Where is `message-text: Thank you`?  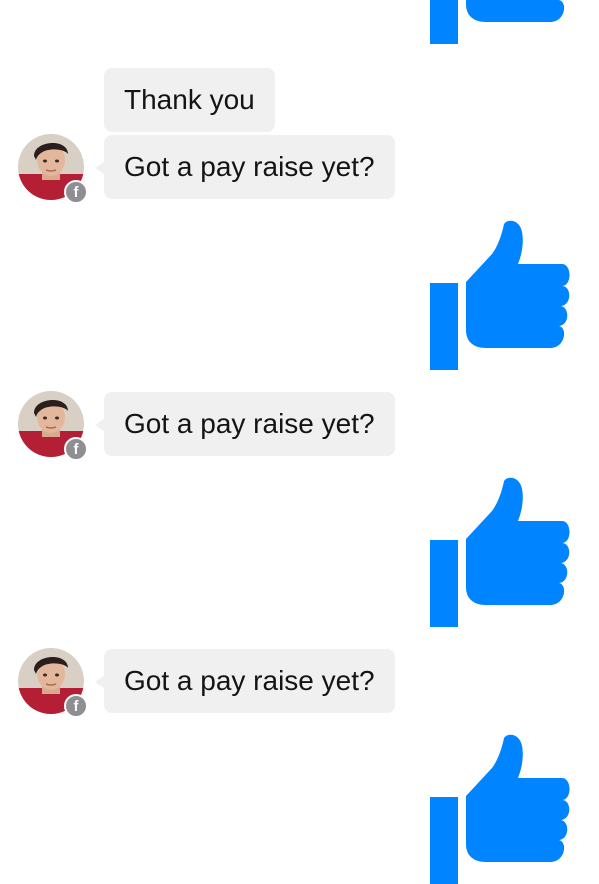
message-text: Thank you is located at coordinates (189, 99).